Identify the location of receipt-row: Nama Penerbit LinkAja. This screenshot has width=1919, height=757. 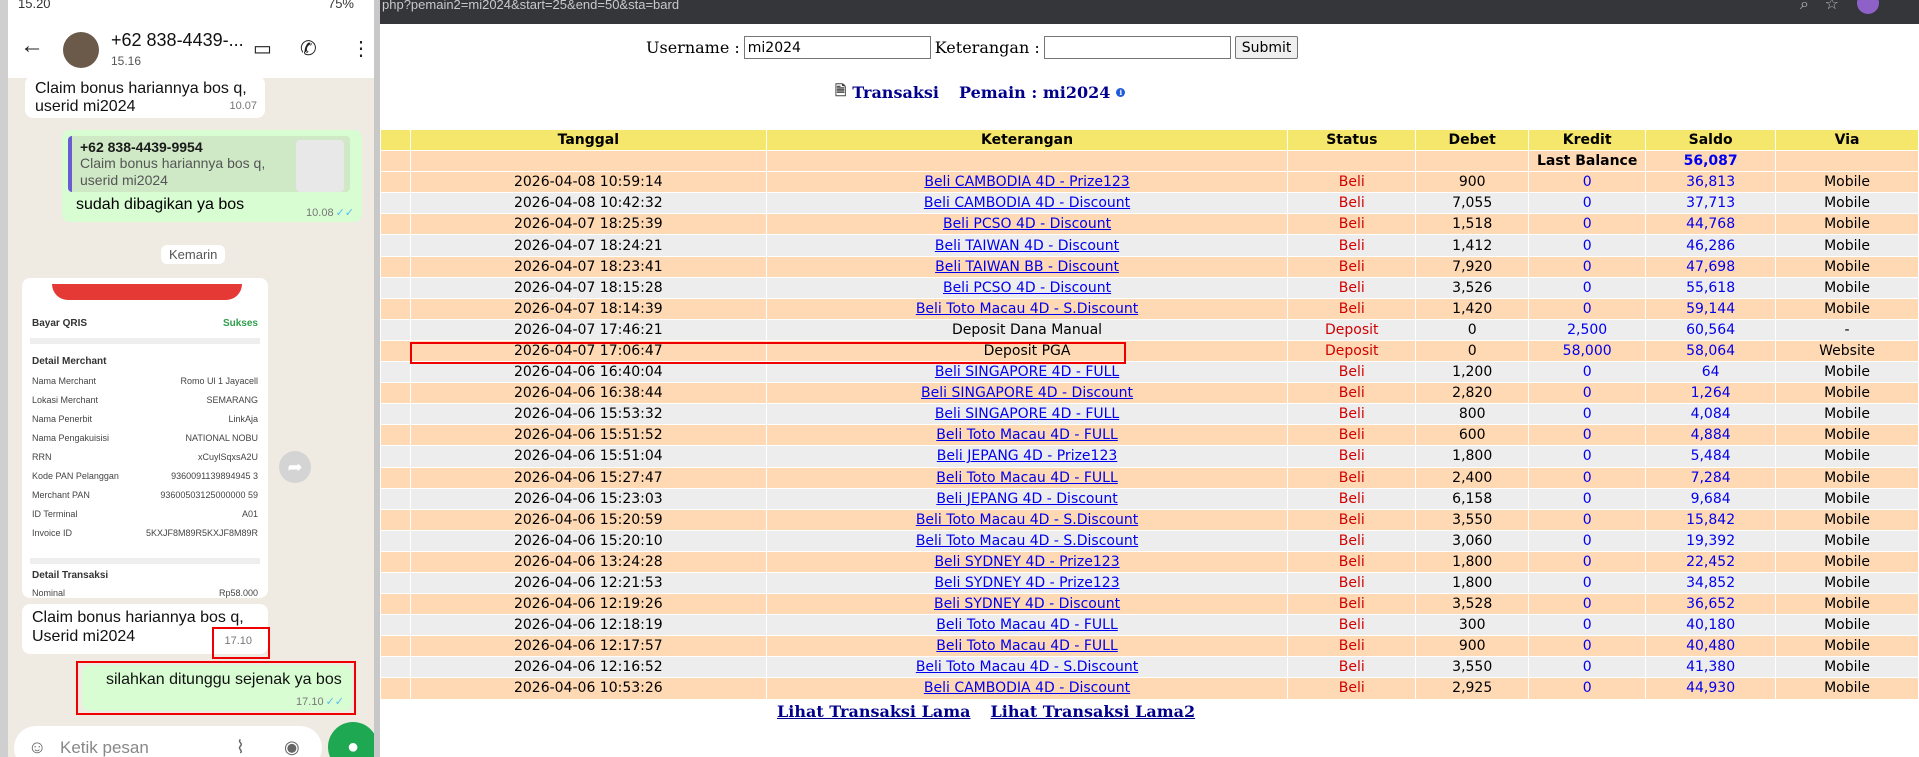
(145, 419).